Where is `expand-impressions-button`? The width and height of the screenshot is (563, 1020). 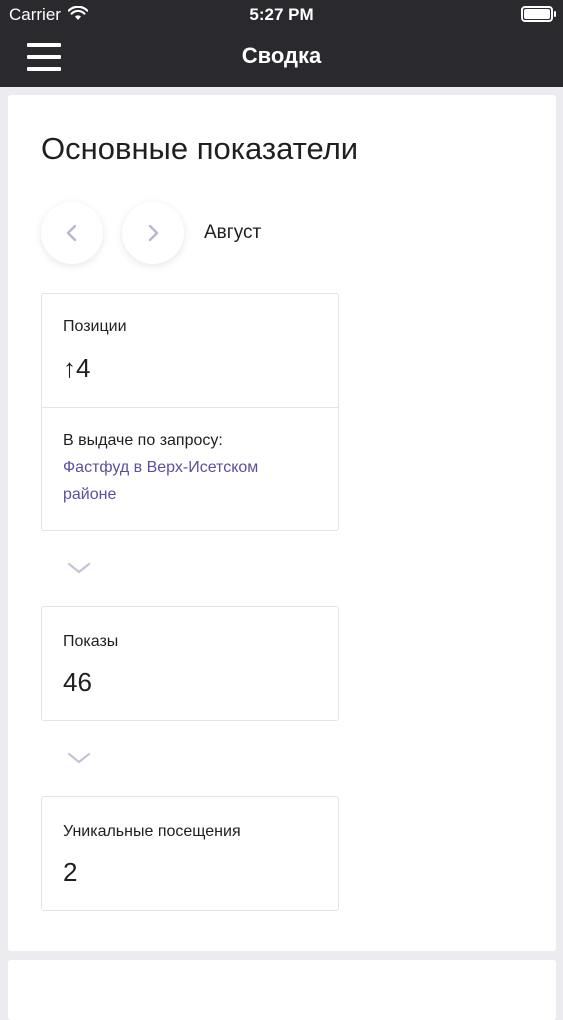
expand-impressions-button is located at coordinates (79, 758).